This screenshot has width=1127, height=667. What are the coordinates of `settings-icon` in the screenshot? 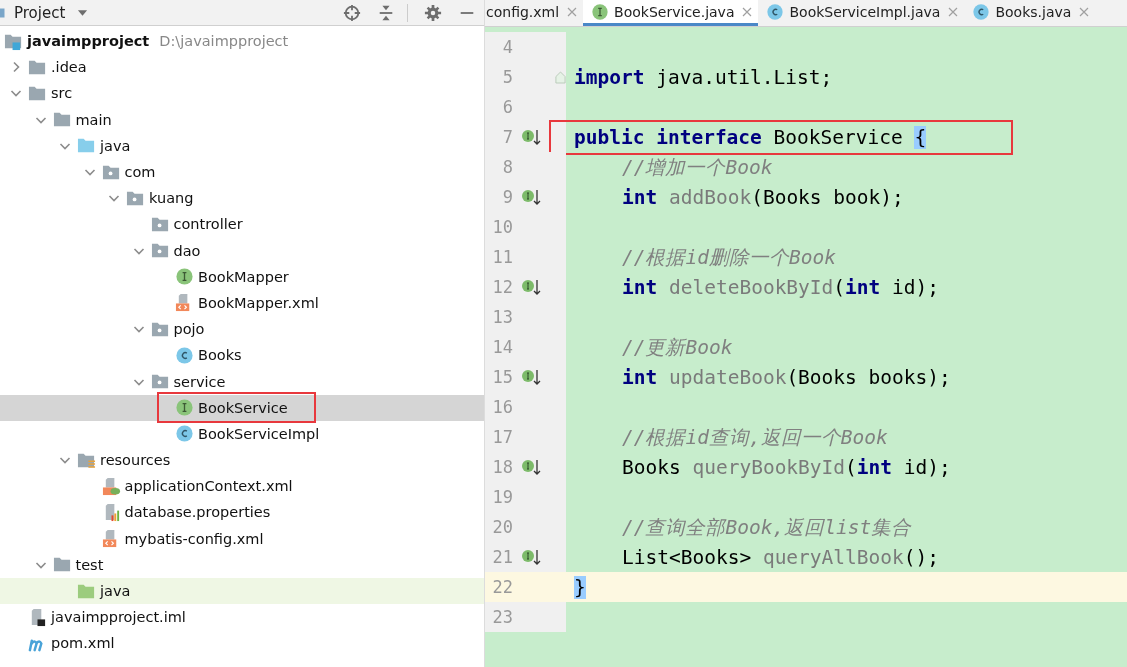 It's located at (433, 12).